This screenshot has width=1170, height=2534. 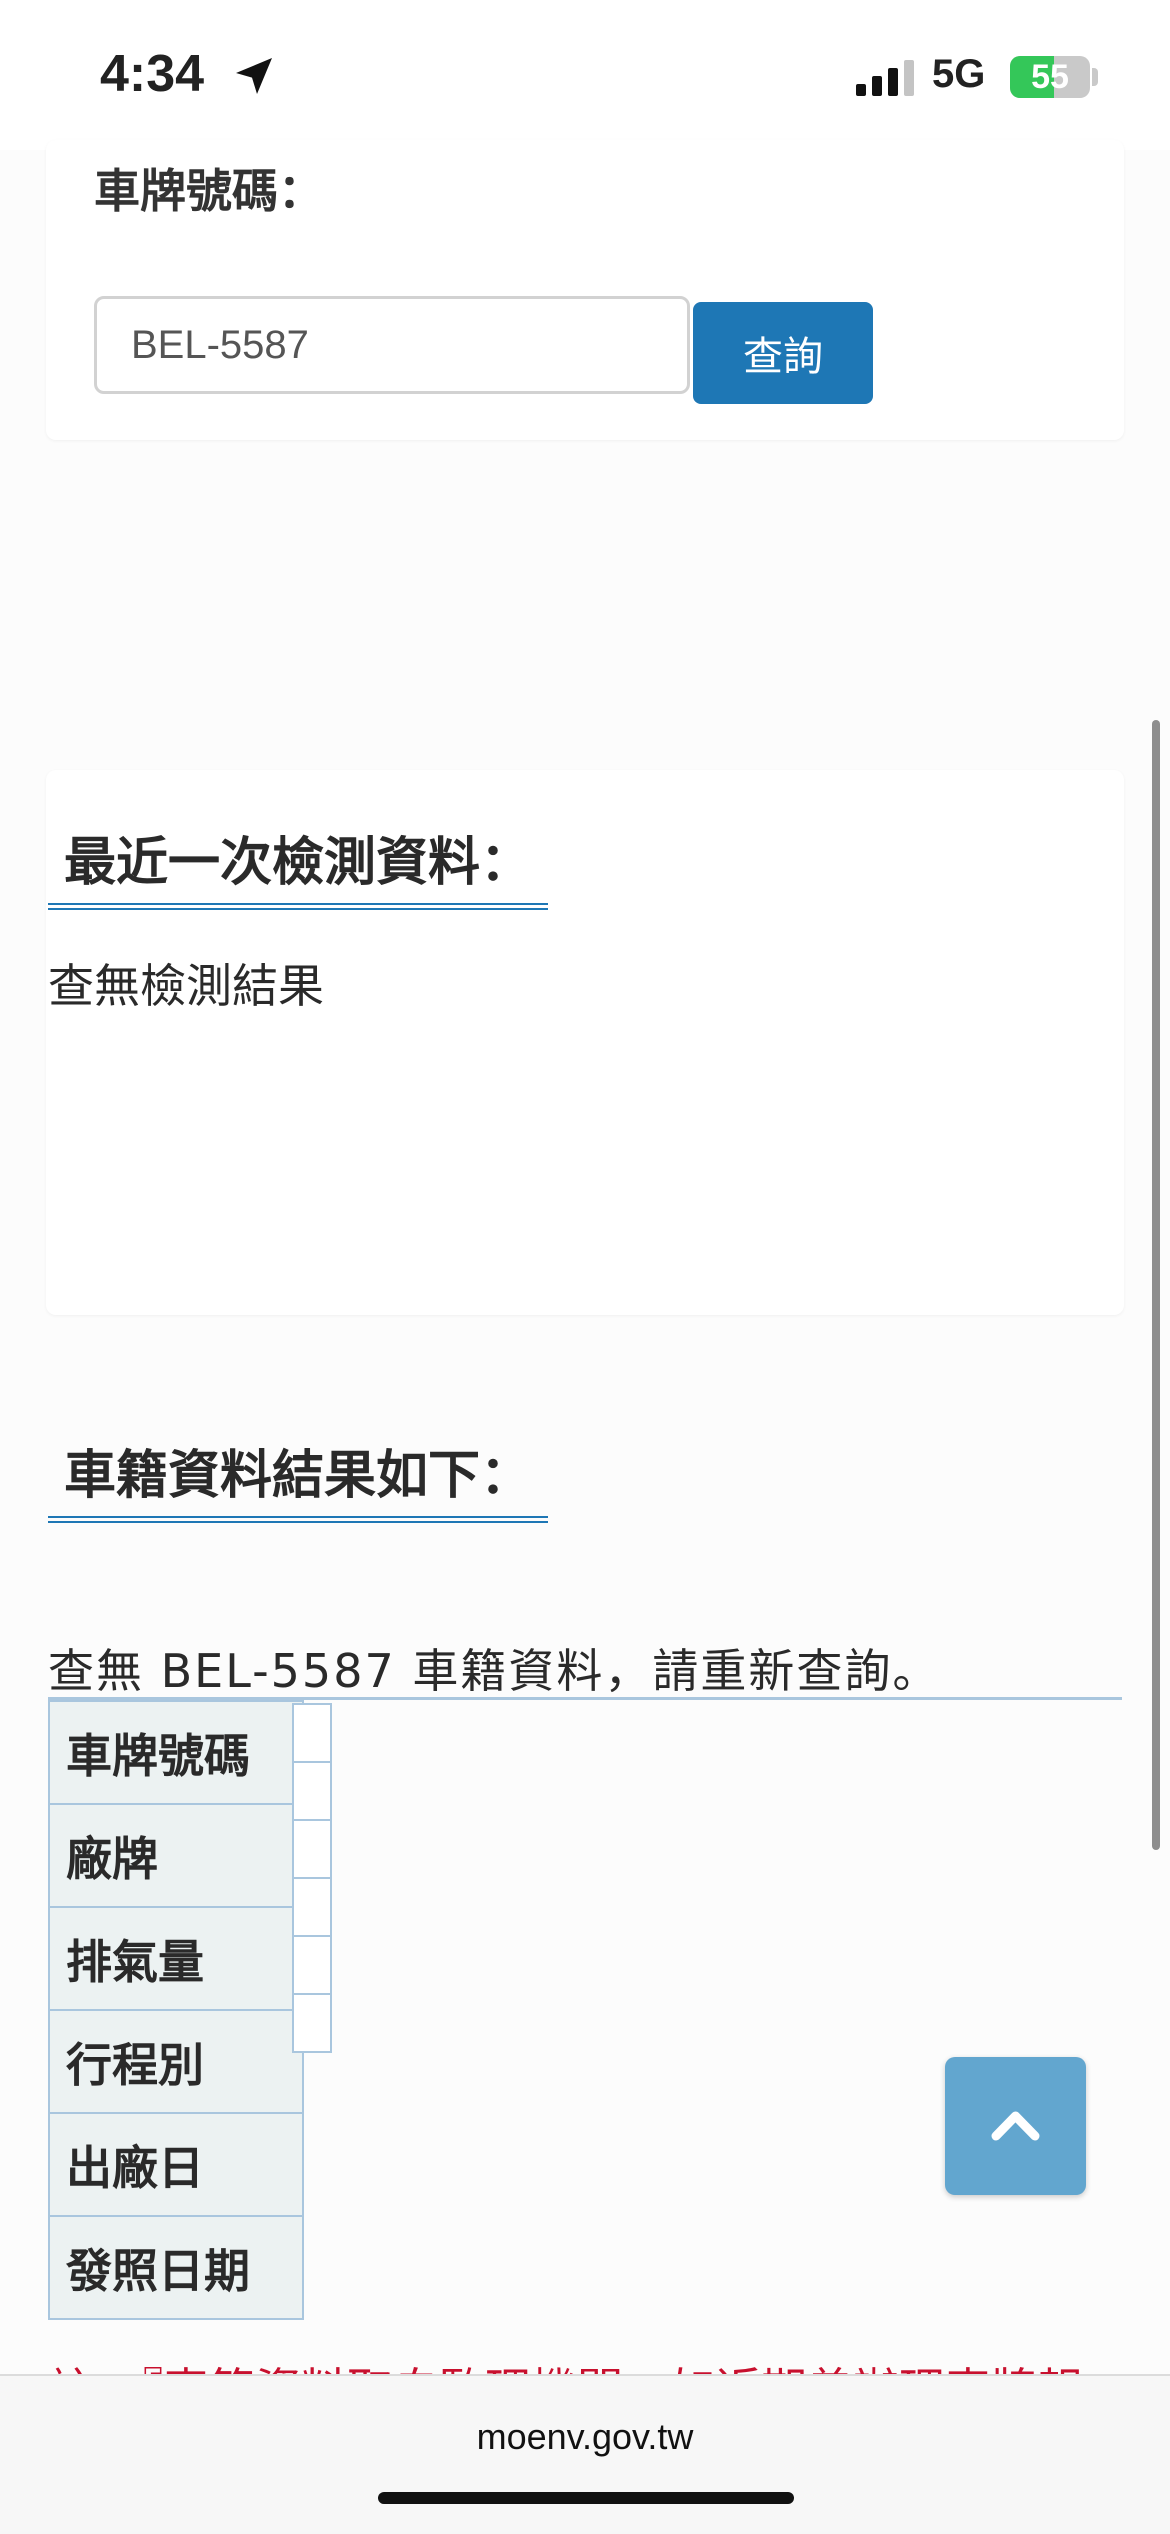 I want to click on status-time: 4:34, so click(x=152, y=74).